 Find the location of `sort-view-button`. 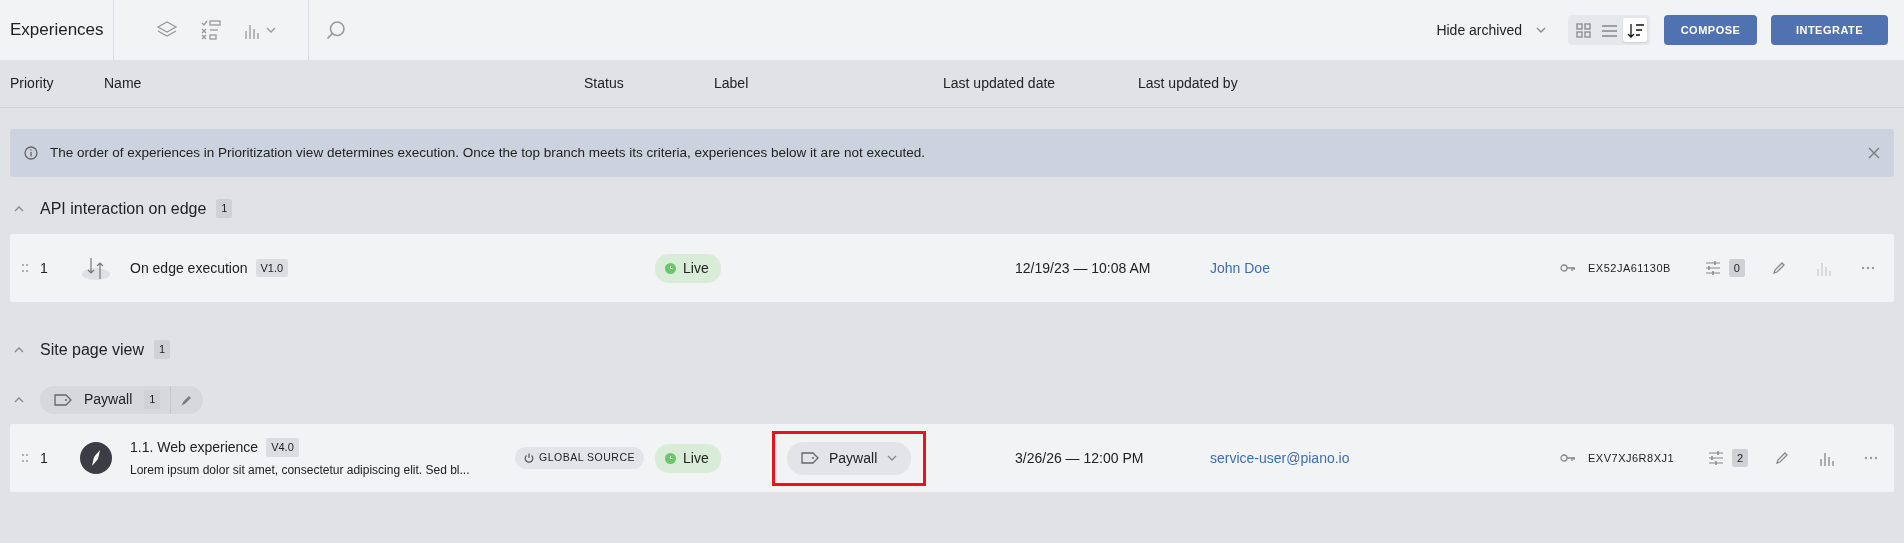

sort-view-button is located at coordinates (1635, 30).